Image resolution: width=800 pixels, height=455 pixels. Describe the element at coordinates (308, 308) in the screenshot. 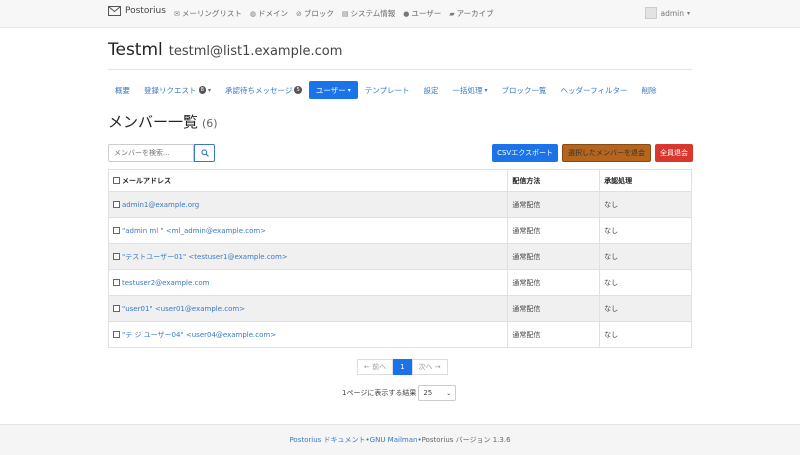

I see `email-cell: "user01" <user01@example.com>` at that location.